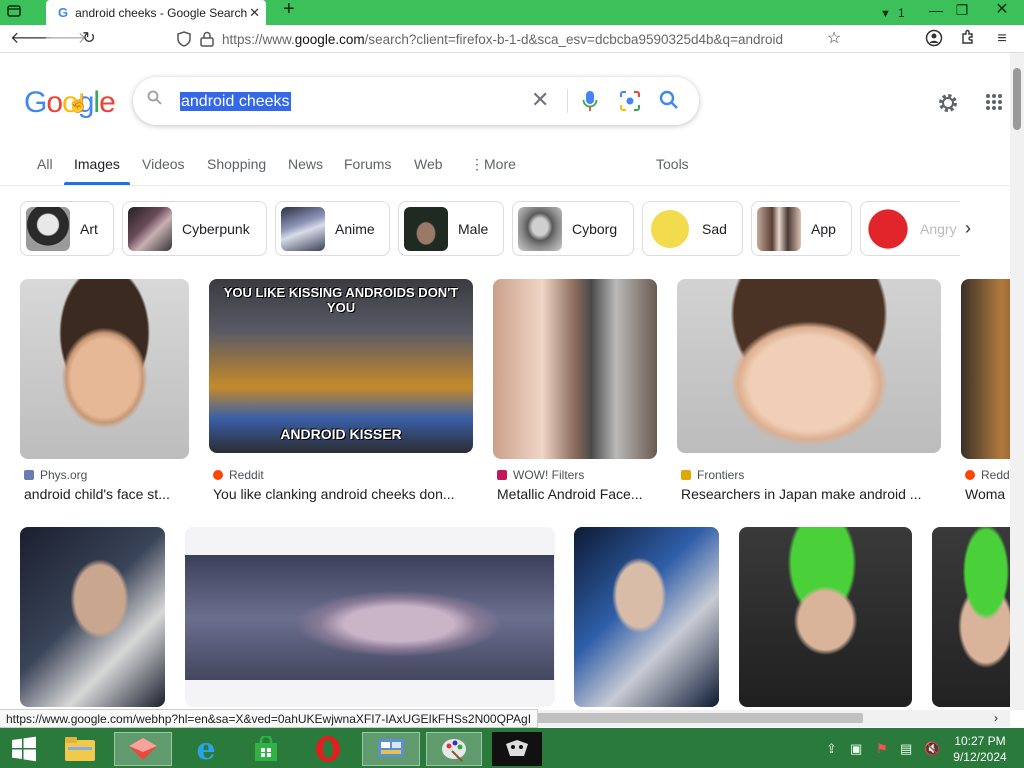 The height and width of the screenshot is (768, 1024). Describe the element at coordinates (987, 494) in the screenshot. I see `result-title: Woma` at that location.